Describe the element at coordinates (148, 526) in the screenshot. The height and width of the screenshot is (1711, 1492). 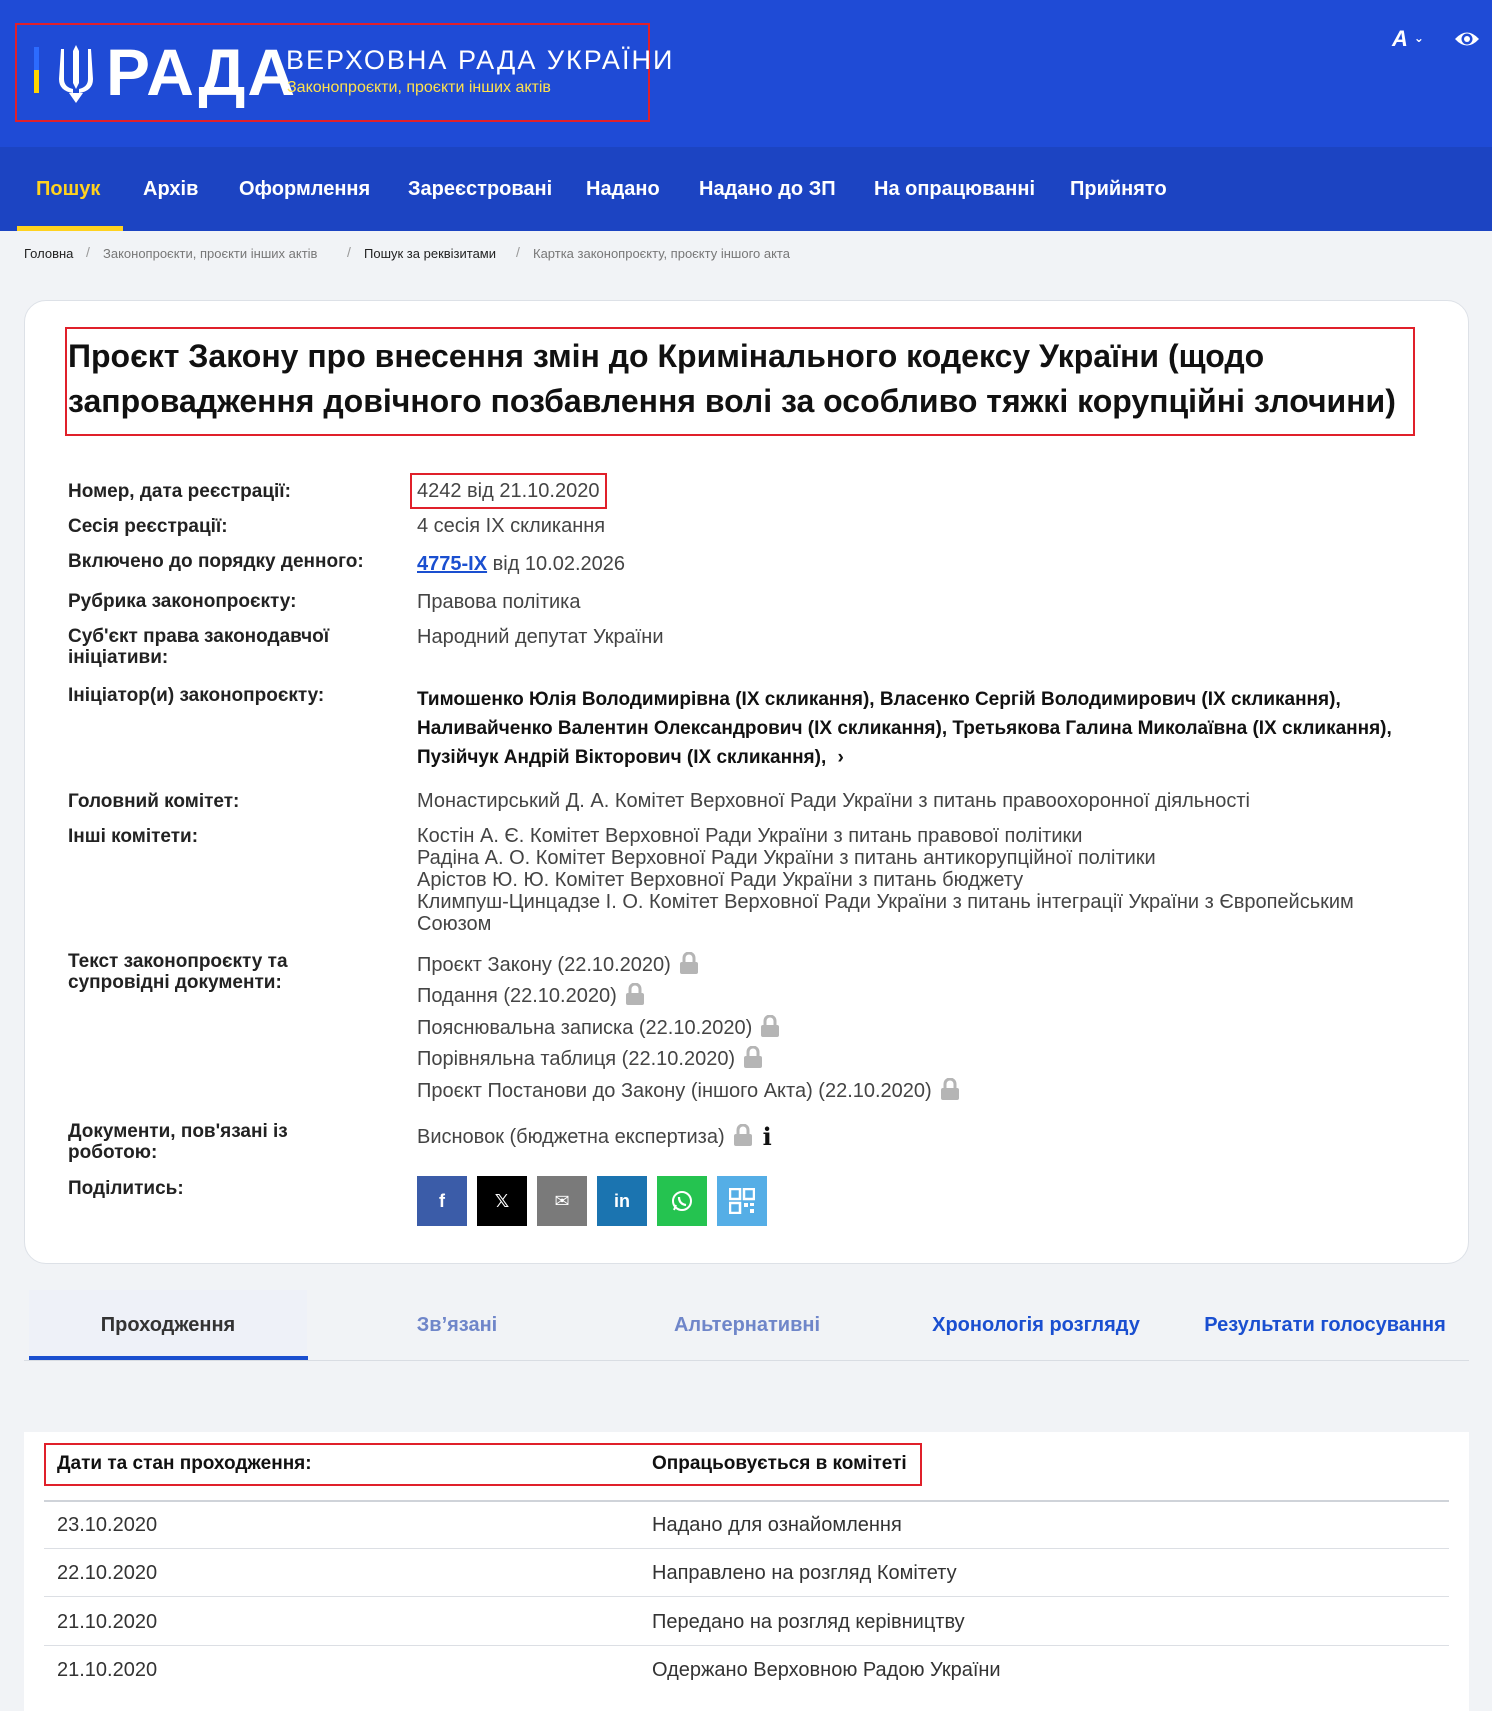
I see `session-label: Сесія реєстрації:` at that location.